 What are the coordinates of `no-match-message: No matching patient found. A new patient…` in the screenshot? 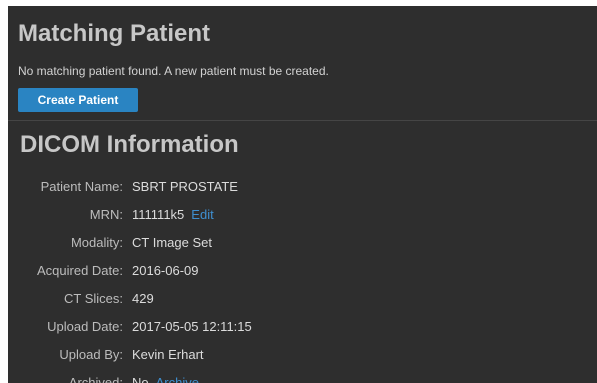 It's located at (173, 71).